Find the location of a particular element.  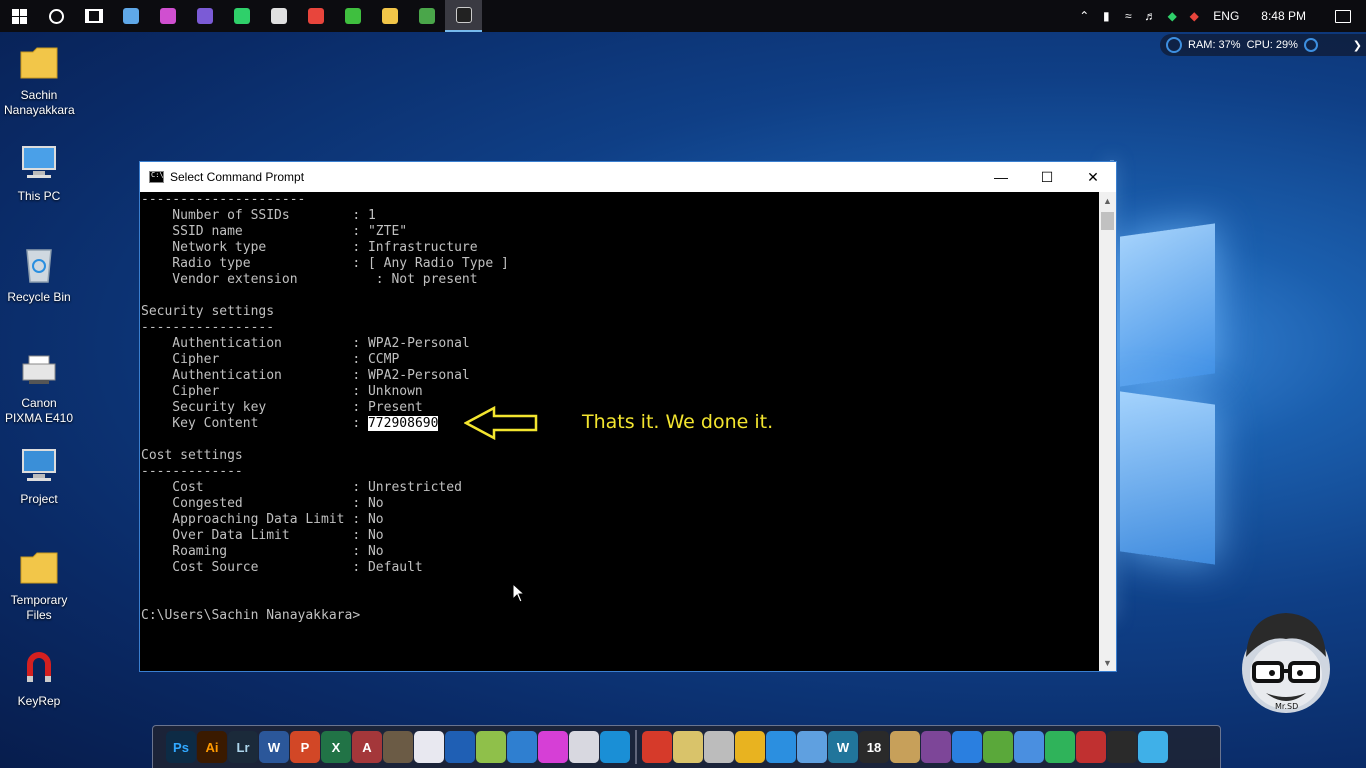

tools-icon is located at coordinates (688, 747).